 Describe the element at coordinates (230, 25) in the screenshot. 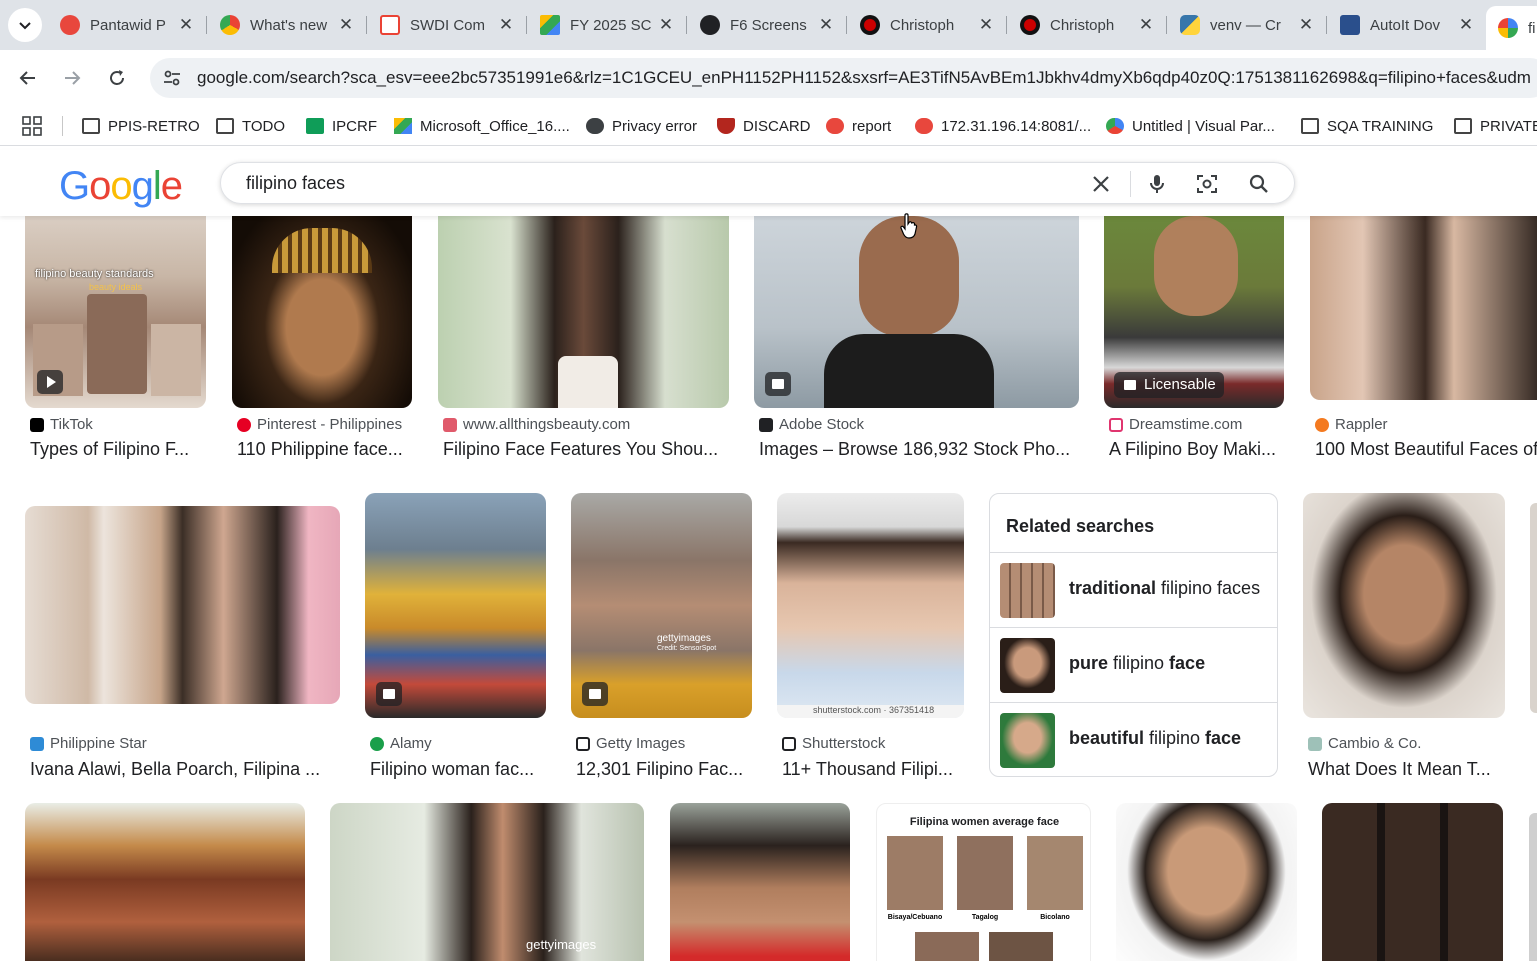

I see `chrome-icon` at that location.